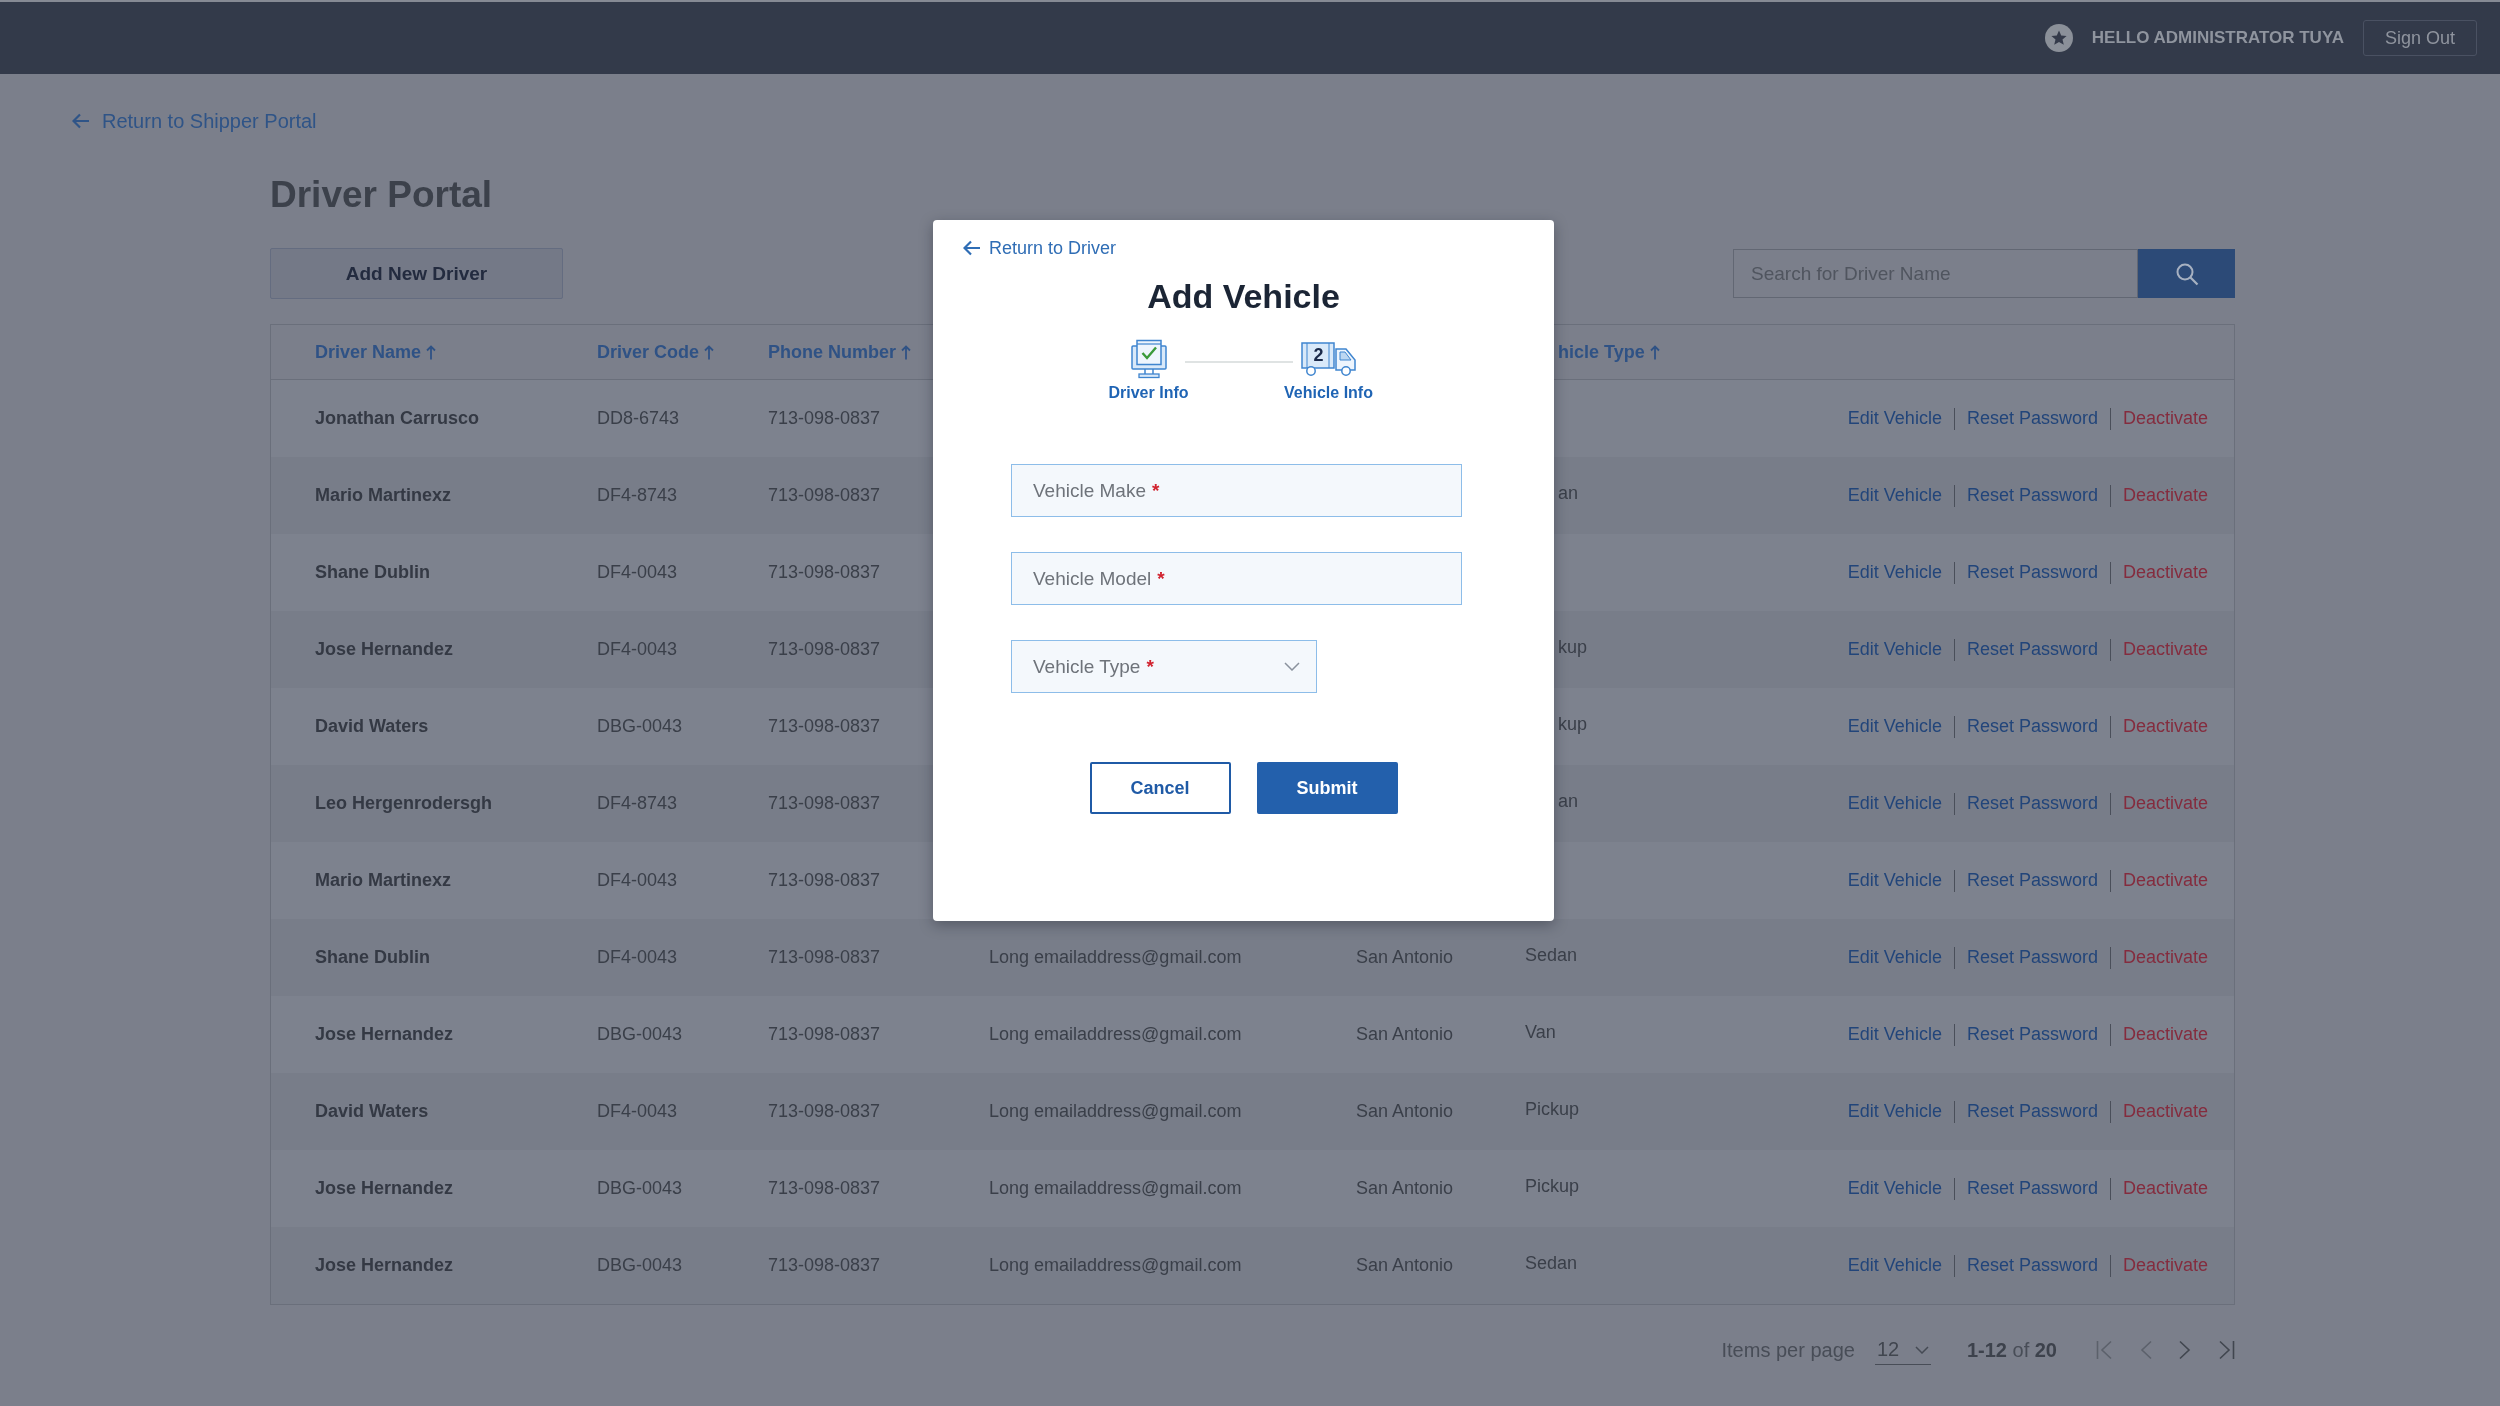 The height and width of the screenshot is (1406, 2500). What do you see at coordinates (1902, 1350) in the screenshot?
I see `page-size-select: 12` at bounding box center [1902, 1350].